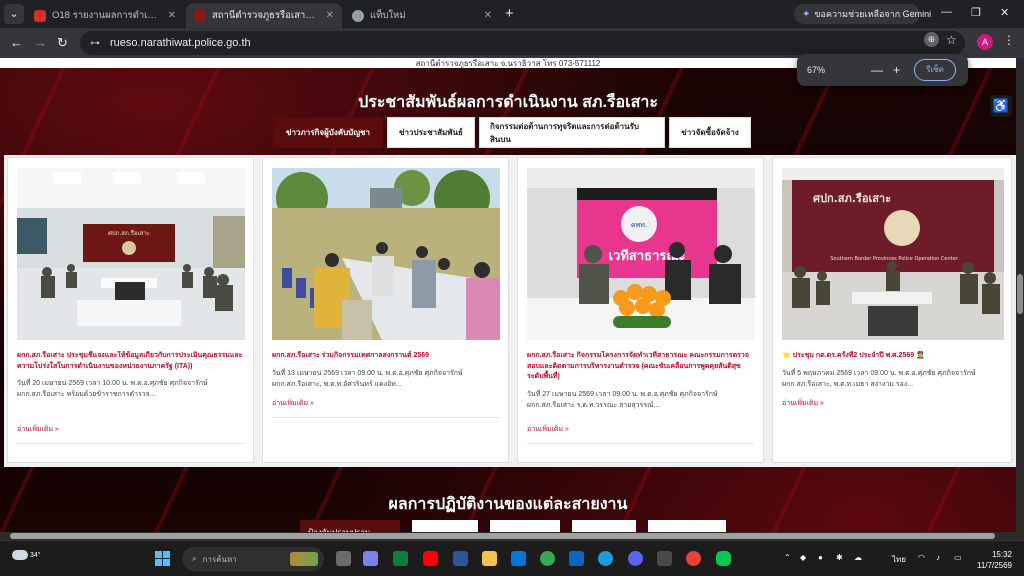 Image resolution: width=1024 pixels, height=576 pixels. Describe the element at coordinates (105, 15) in the screenshot. I see `browser-tab-1: O18 รายงานผลการดำเนินงานตามแผ ✕` at that location.